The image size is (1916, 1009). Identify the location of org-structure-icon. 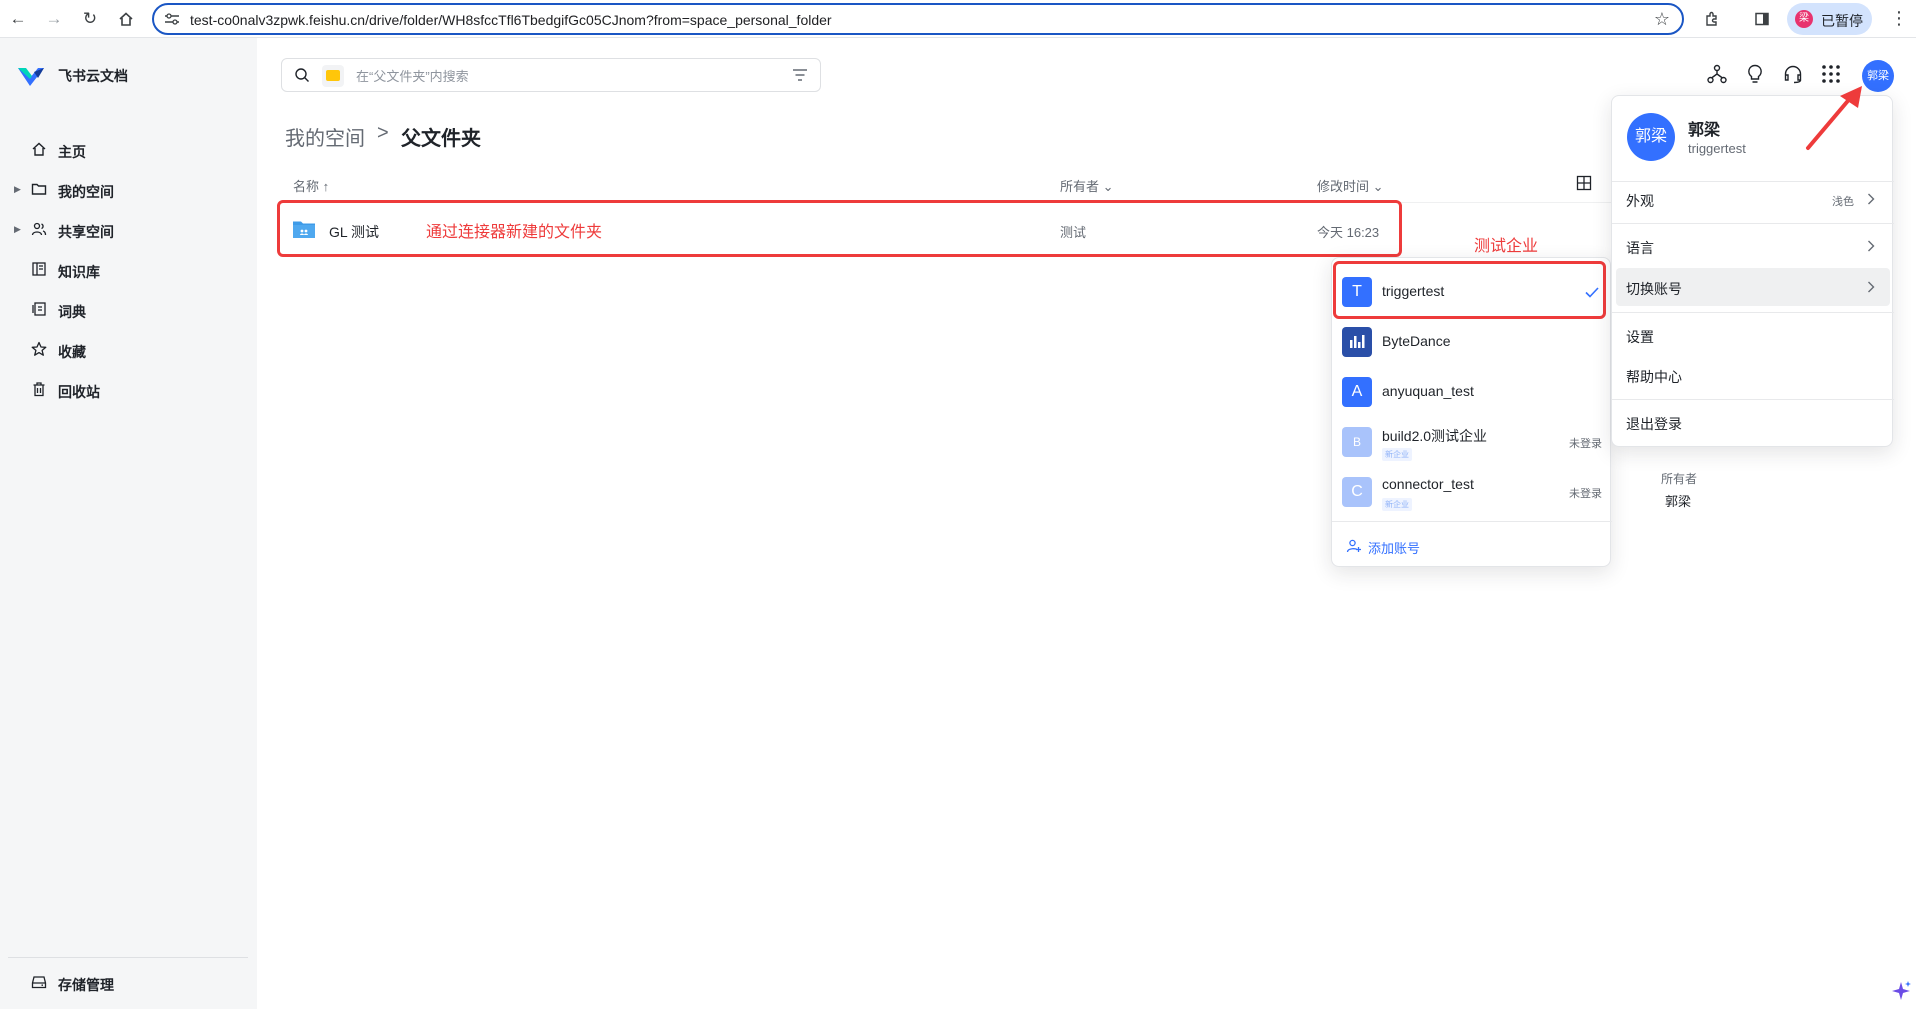
(1717, 74).